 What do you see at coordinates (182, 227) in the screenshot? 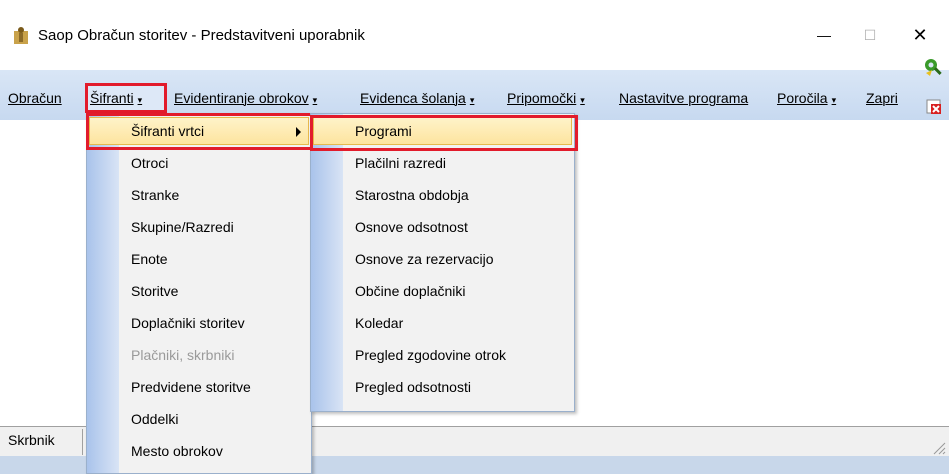
I see `menu-item-label: Skupine/Razredi` at bounding box center [182, 227].